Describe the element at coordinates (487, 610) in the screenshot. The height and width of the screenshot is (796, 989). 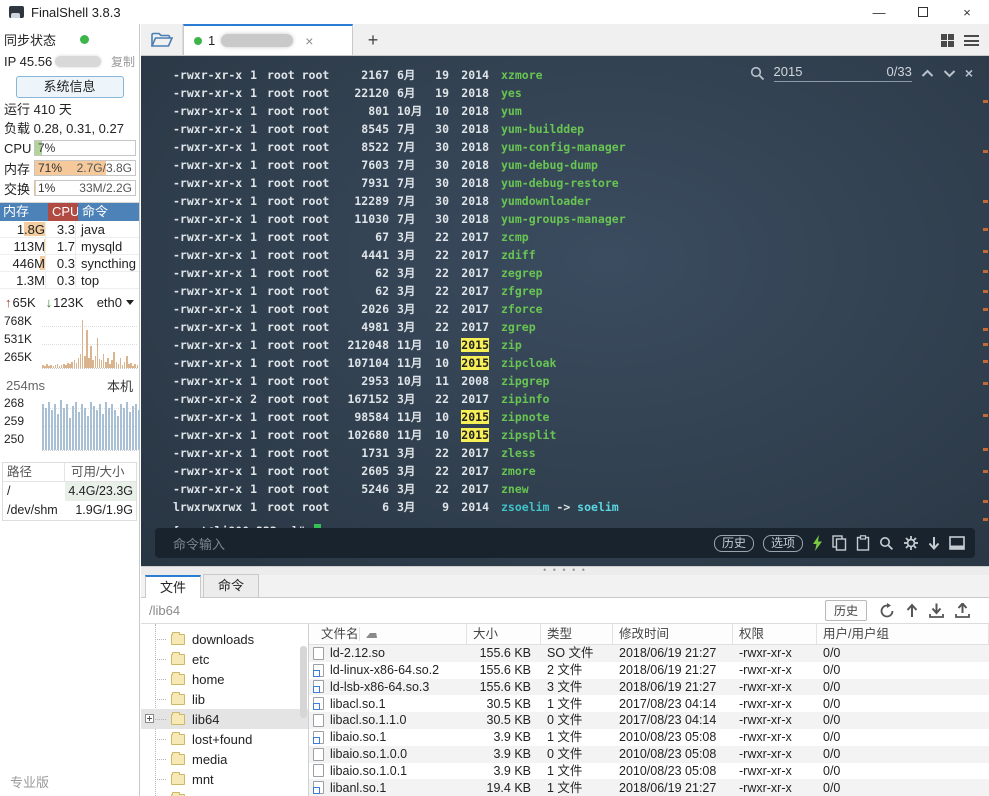
I see `path-input: /lib64` at that location.